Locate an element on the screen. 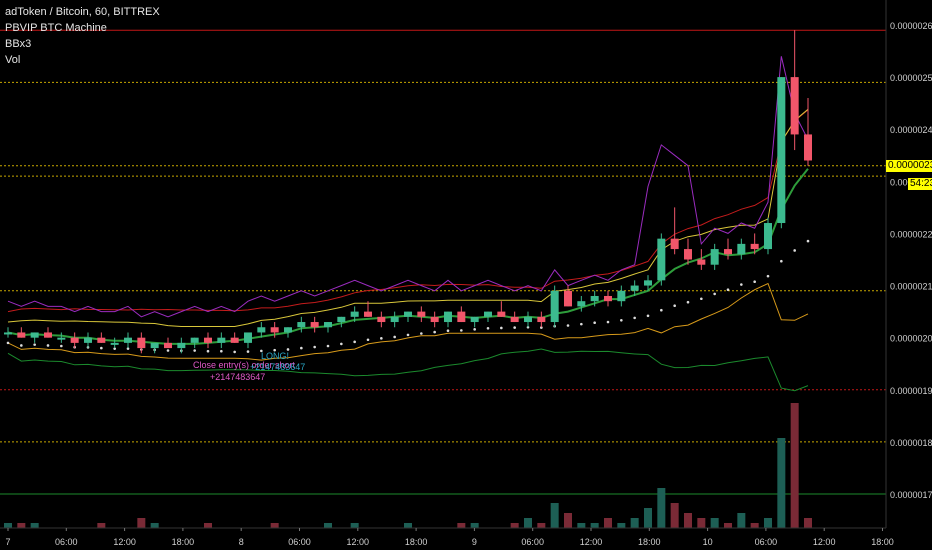 The image size is (932, 550). last-price-tag: 0.00000233 is located at coordinates (909, 166).